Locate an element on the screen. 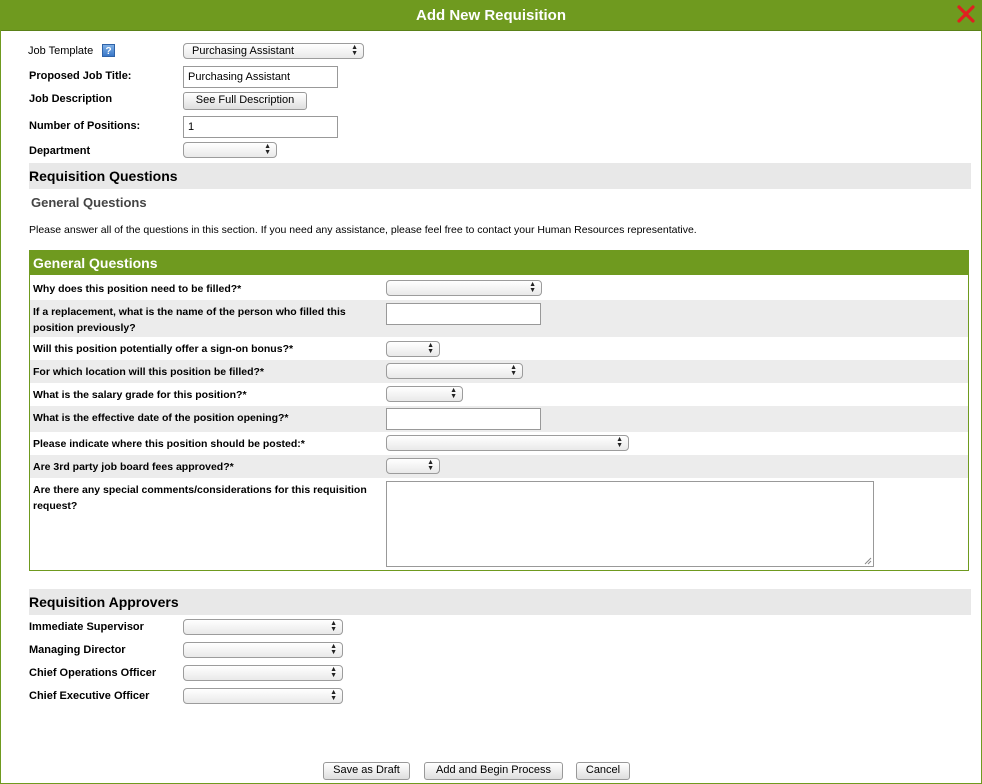 The image size is (982, 784). managing-director-select: ▲ ▼ is located at coordinates (263, 650).